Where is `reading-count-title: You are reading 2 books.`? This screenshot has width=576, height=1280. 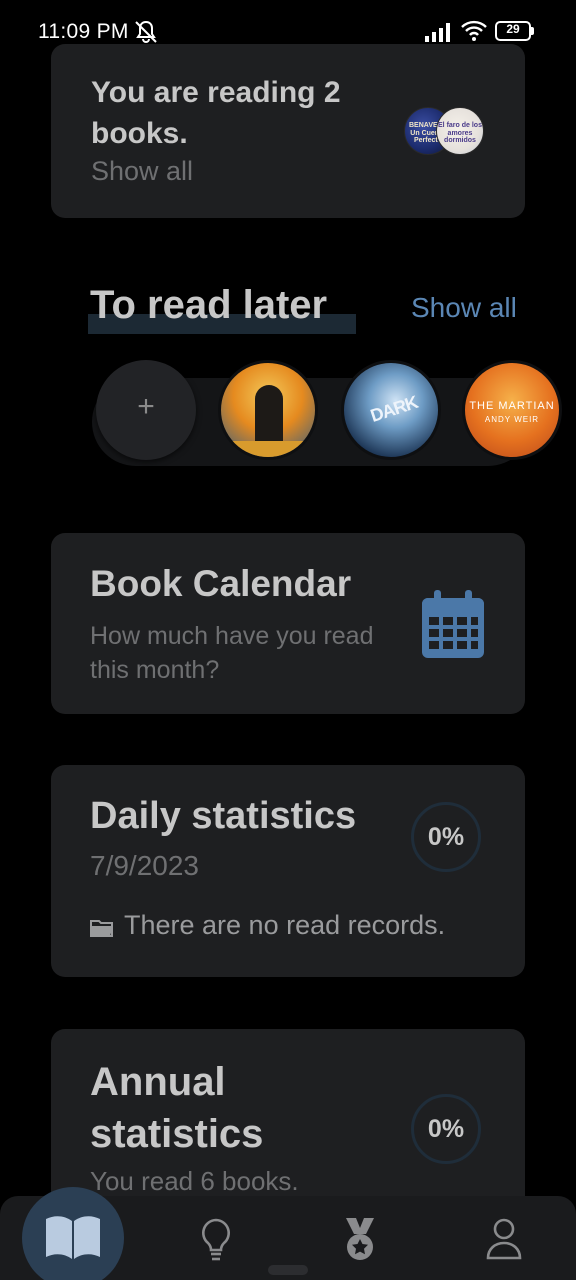
reading-count-title: You are reading 2 books. is located at coordinates (216, 113).